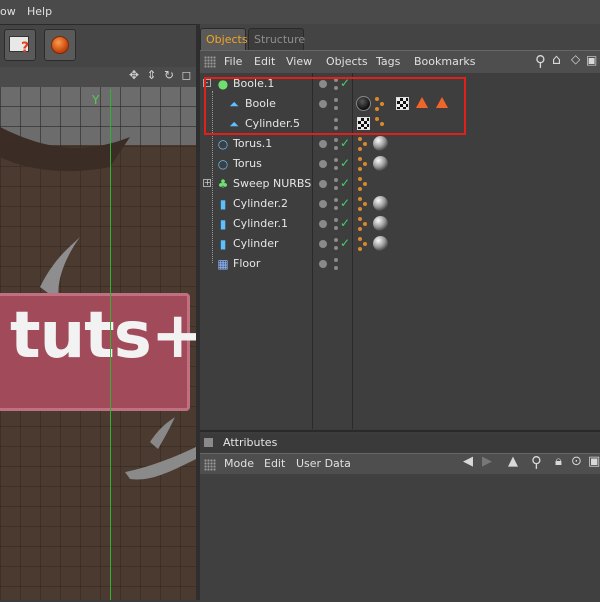 The height and width of the screenshot is (602, 600). Describe the element at coordinates (98, 77) in the screenshot. I see `viewport-header: ✥ ⇕ ↻ ◻` at that location.